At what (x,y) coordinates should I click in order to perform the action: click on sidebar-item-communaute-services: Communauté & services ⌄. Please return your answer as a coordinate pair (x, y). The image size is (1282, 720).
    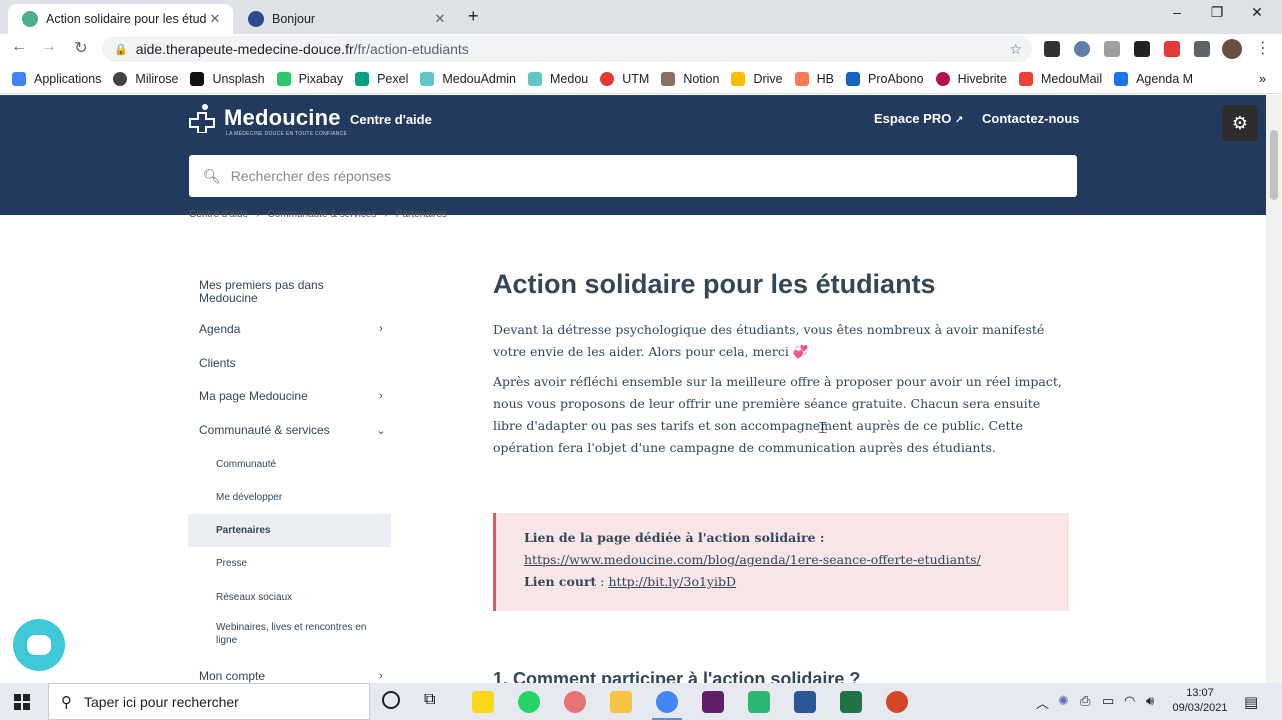
    Looking at the image, I should click on (289, 430).